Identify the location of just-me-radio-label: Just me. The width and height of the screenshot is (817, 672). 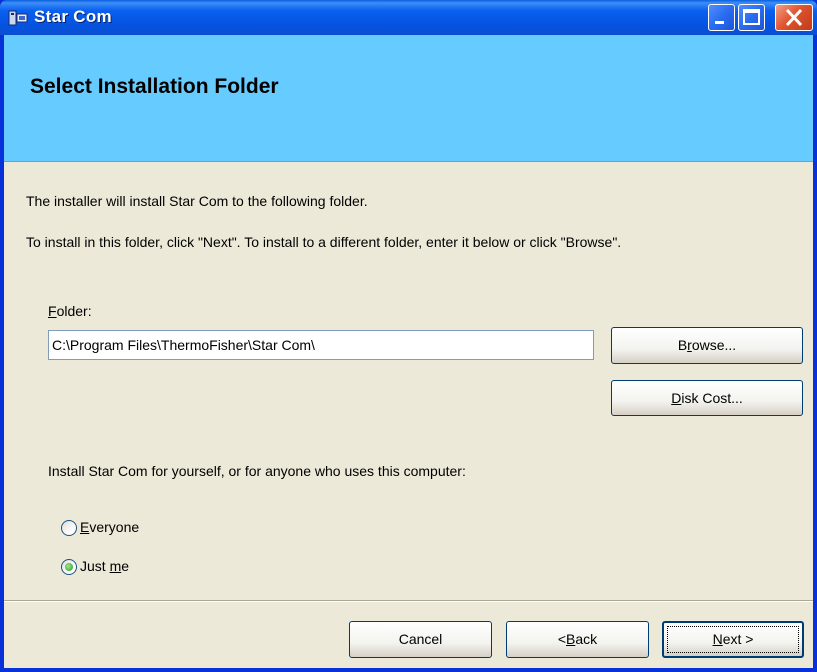
(104, 566).